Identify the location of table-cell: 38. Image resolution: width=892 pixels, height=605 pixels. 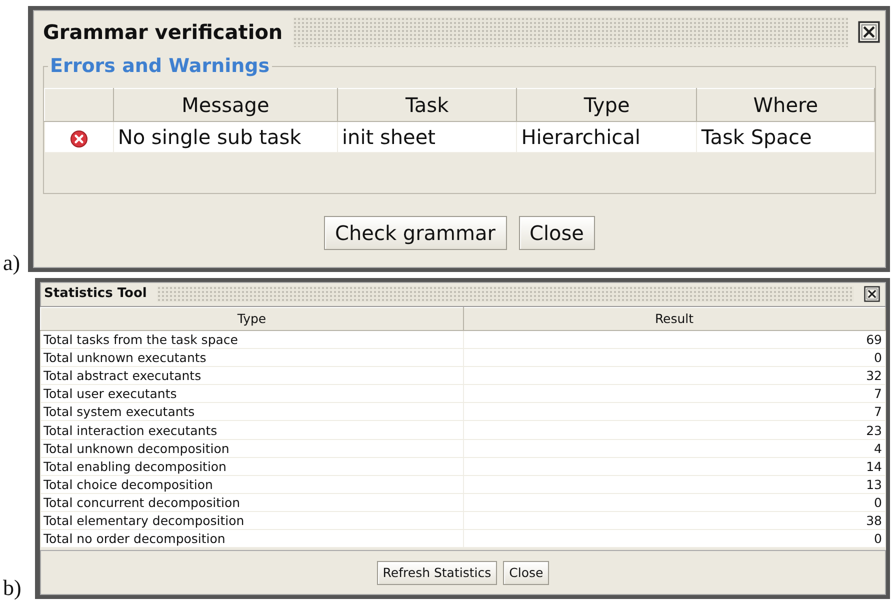
(674, 520).